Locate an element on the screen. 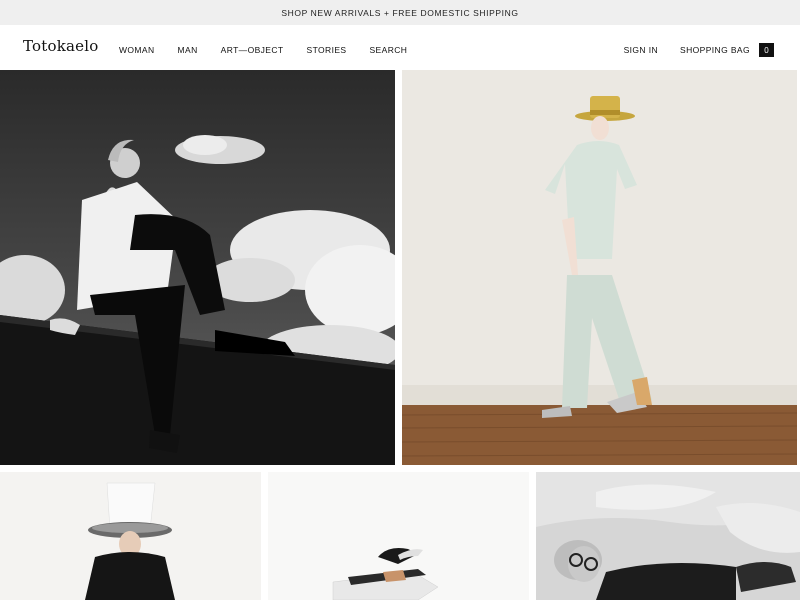 This screenshot has width=800, height=600. main-nav: WOMAN MAN ART—OBJECT STORIES SEARCH is located at coordinates (274, 50).